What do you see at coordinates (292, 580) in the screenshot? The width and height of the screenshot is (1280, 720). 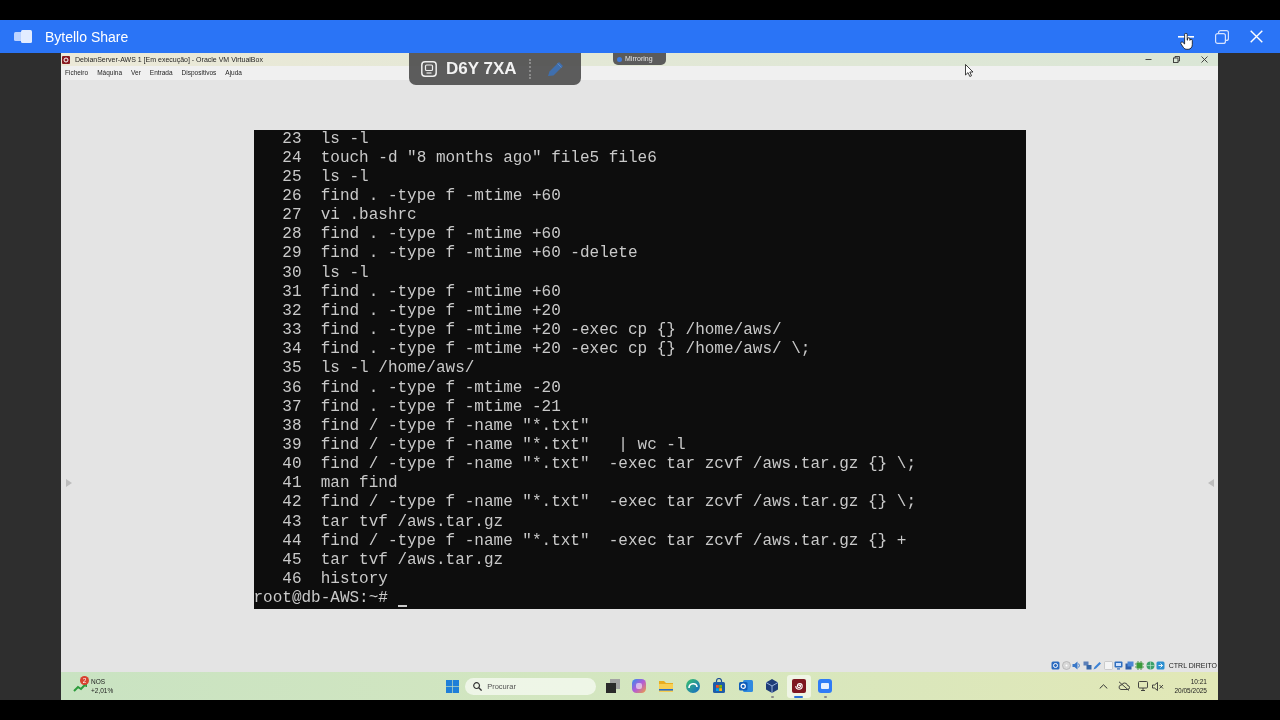 I see `history-number: 46` at bounding box center [292, 580].